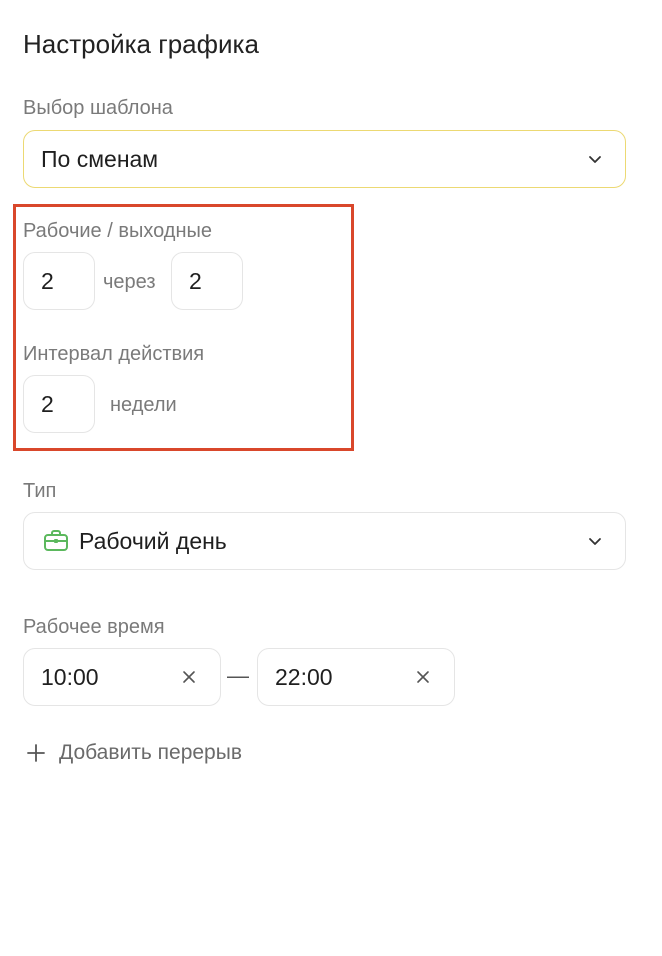 The image size is (662, 956). What do you see at coordinates (143, 405) in the screenshot?
I see `interval-unit-text: недели` at bounding box center [143, 405].